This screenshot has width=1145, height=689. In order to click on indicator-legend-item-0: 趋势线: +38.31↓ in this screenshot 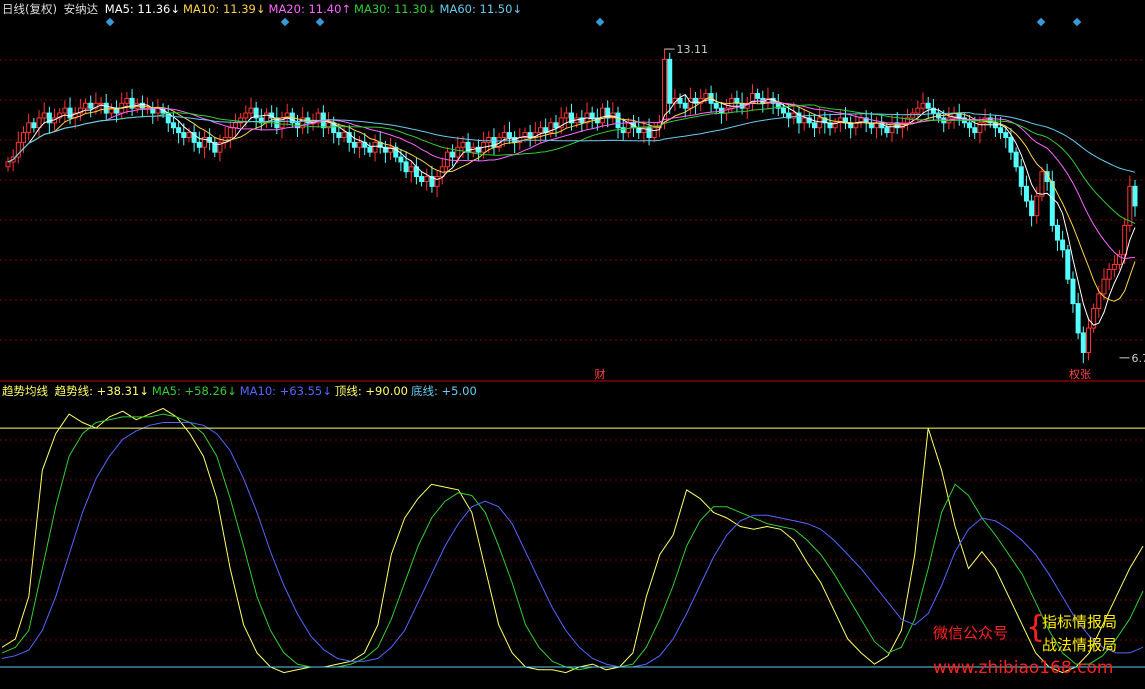, I will do `click(101, 391)`.